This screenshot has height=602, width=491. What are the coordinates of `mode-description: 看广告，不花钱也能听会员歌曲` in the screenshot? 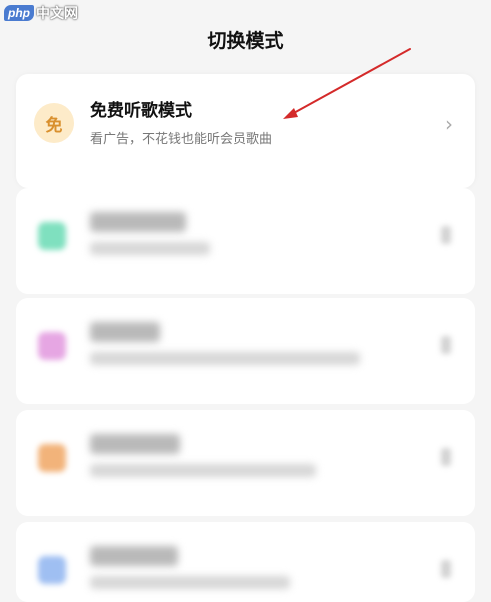 It's located at (181, 139).